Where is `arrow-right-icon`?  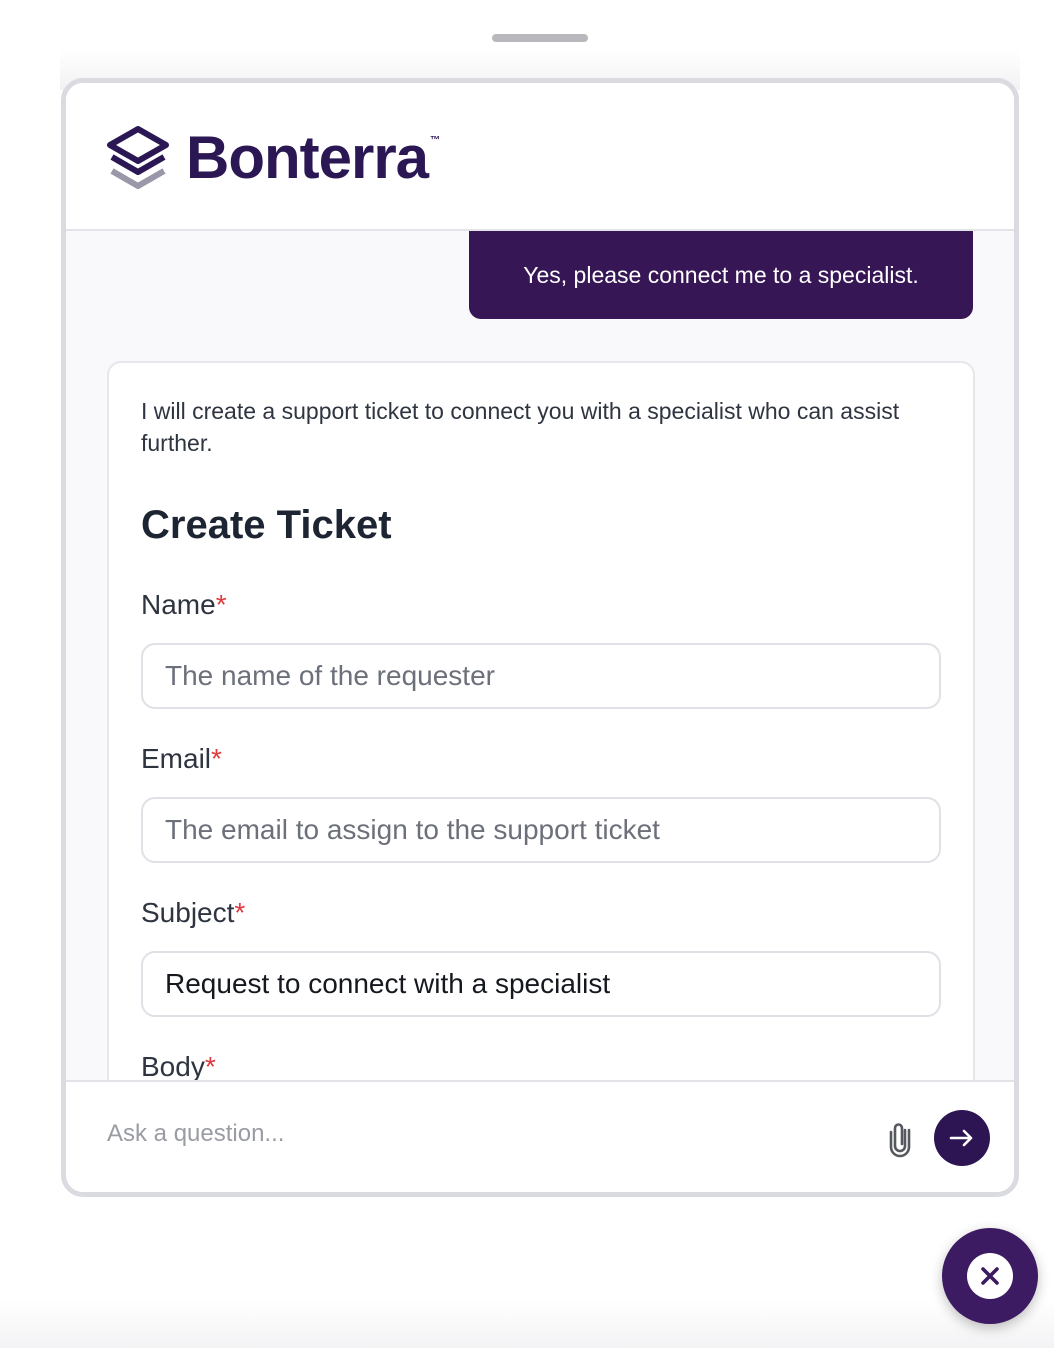 arrow-right-icon is located at coordinates (961, 1138).